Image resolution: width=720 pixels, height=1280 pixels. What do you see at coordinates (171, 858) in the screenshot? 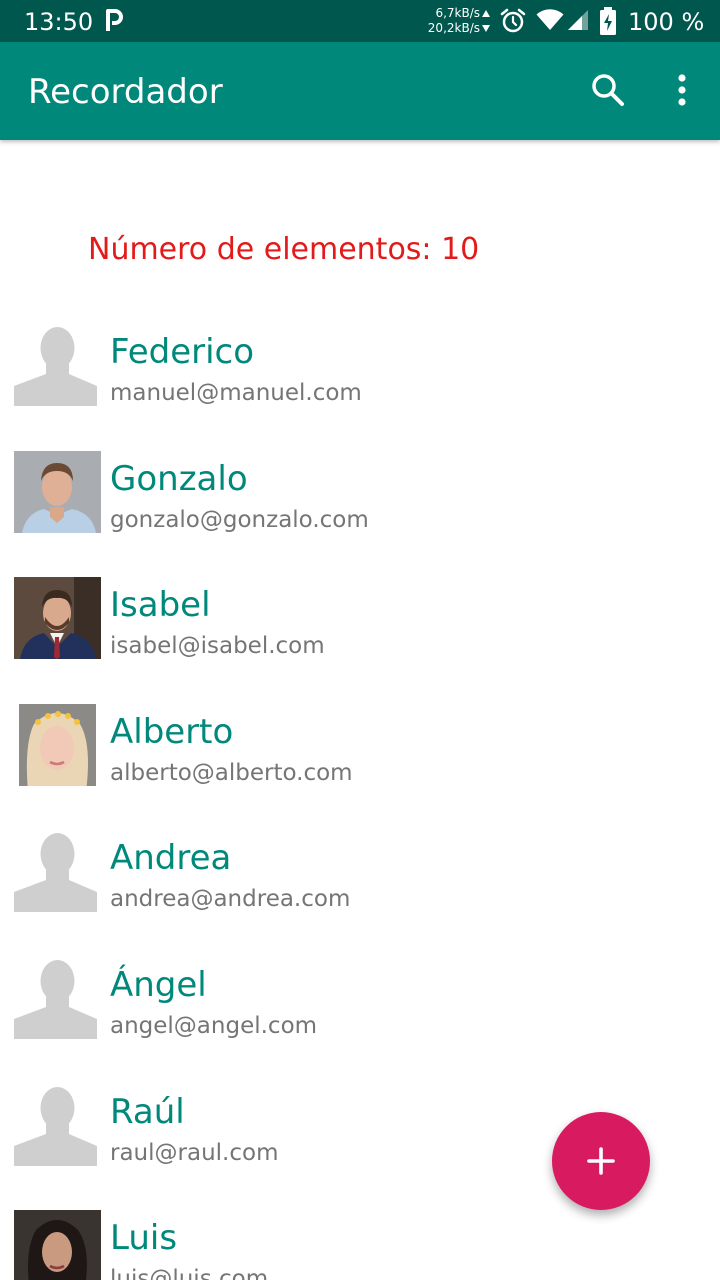
I see `contact-name: Andrea` at bounding box center [171, 858].